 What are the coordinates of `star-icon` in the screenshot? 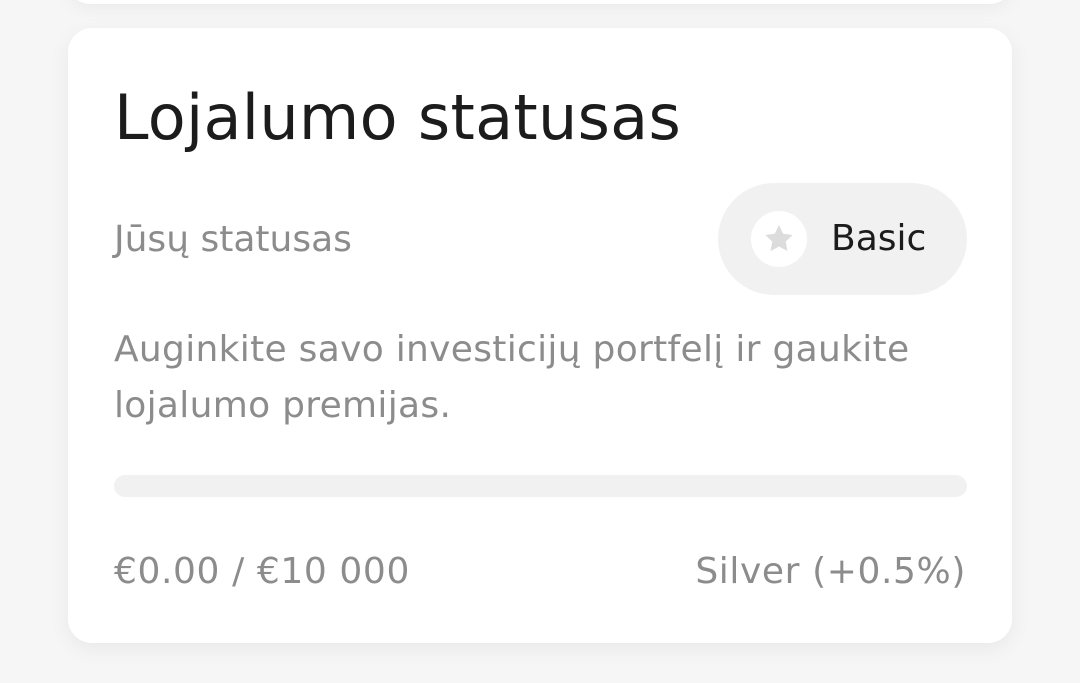 It's located at (779, 238).